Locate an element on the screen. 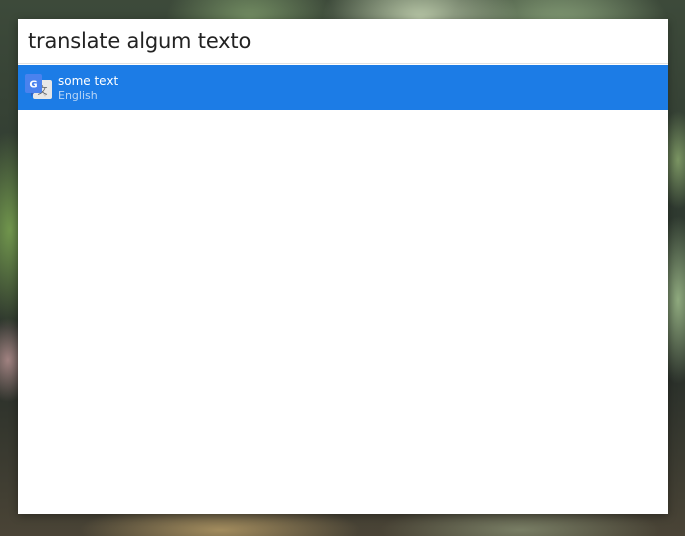 This screenshot has height=536, width=685. result-item-translation: 文 G some text English is located at coordinates (343, 87).